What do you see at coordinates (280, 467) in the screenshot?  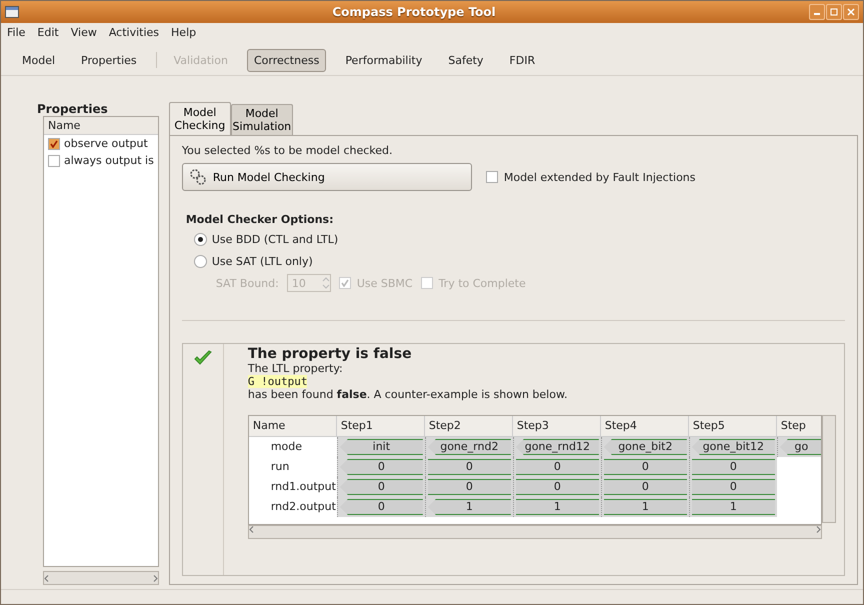 I see `variable-name: run` at bounding box center [280, 467].